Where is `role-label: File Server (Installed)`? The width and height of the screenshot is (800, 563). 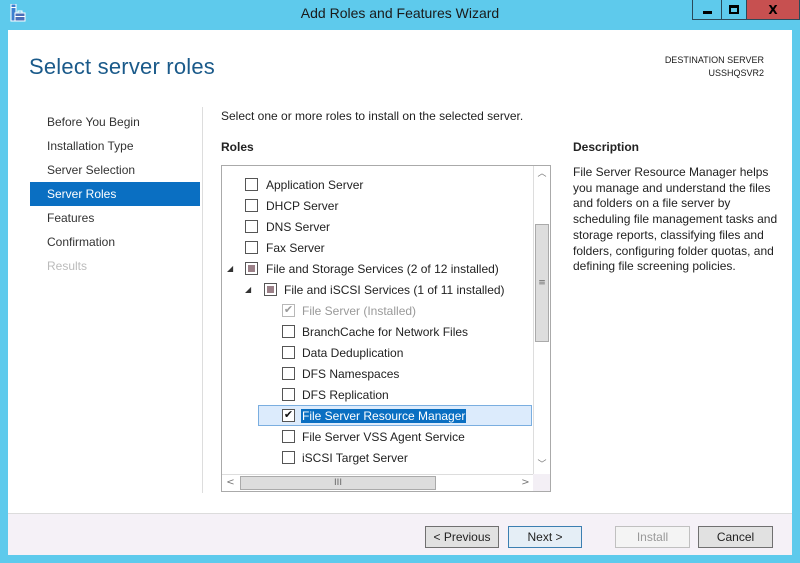
role-label: File Server (Installed) is located at coordinates (359, 310).